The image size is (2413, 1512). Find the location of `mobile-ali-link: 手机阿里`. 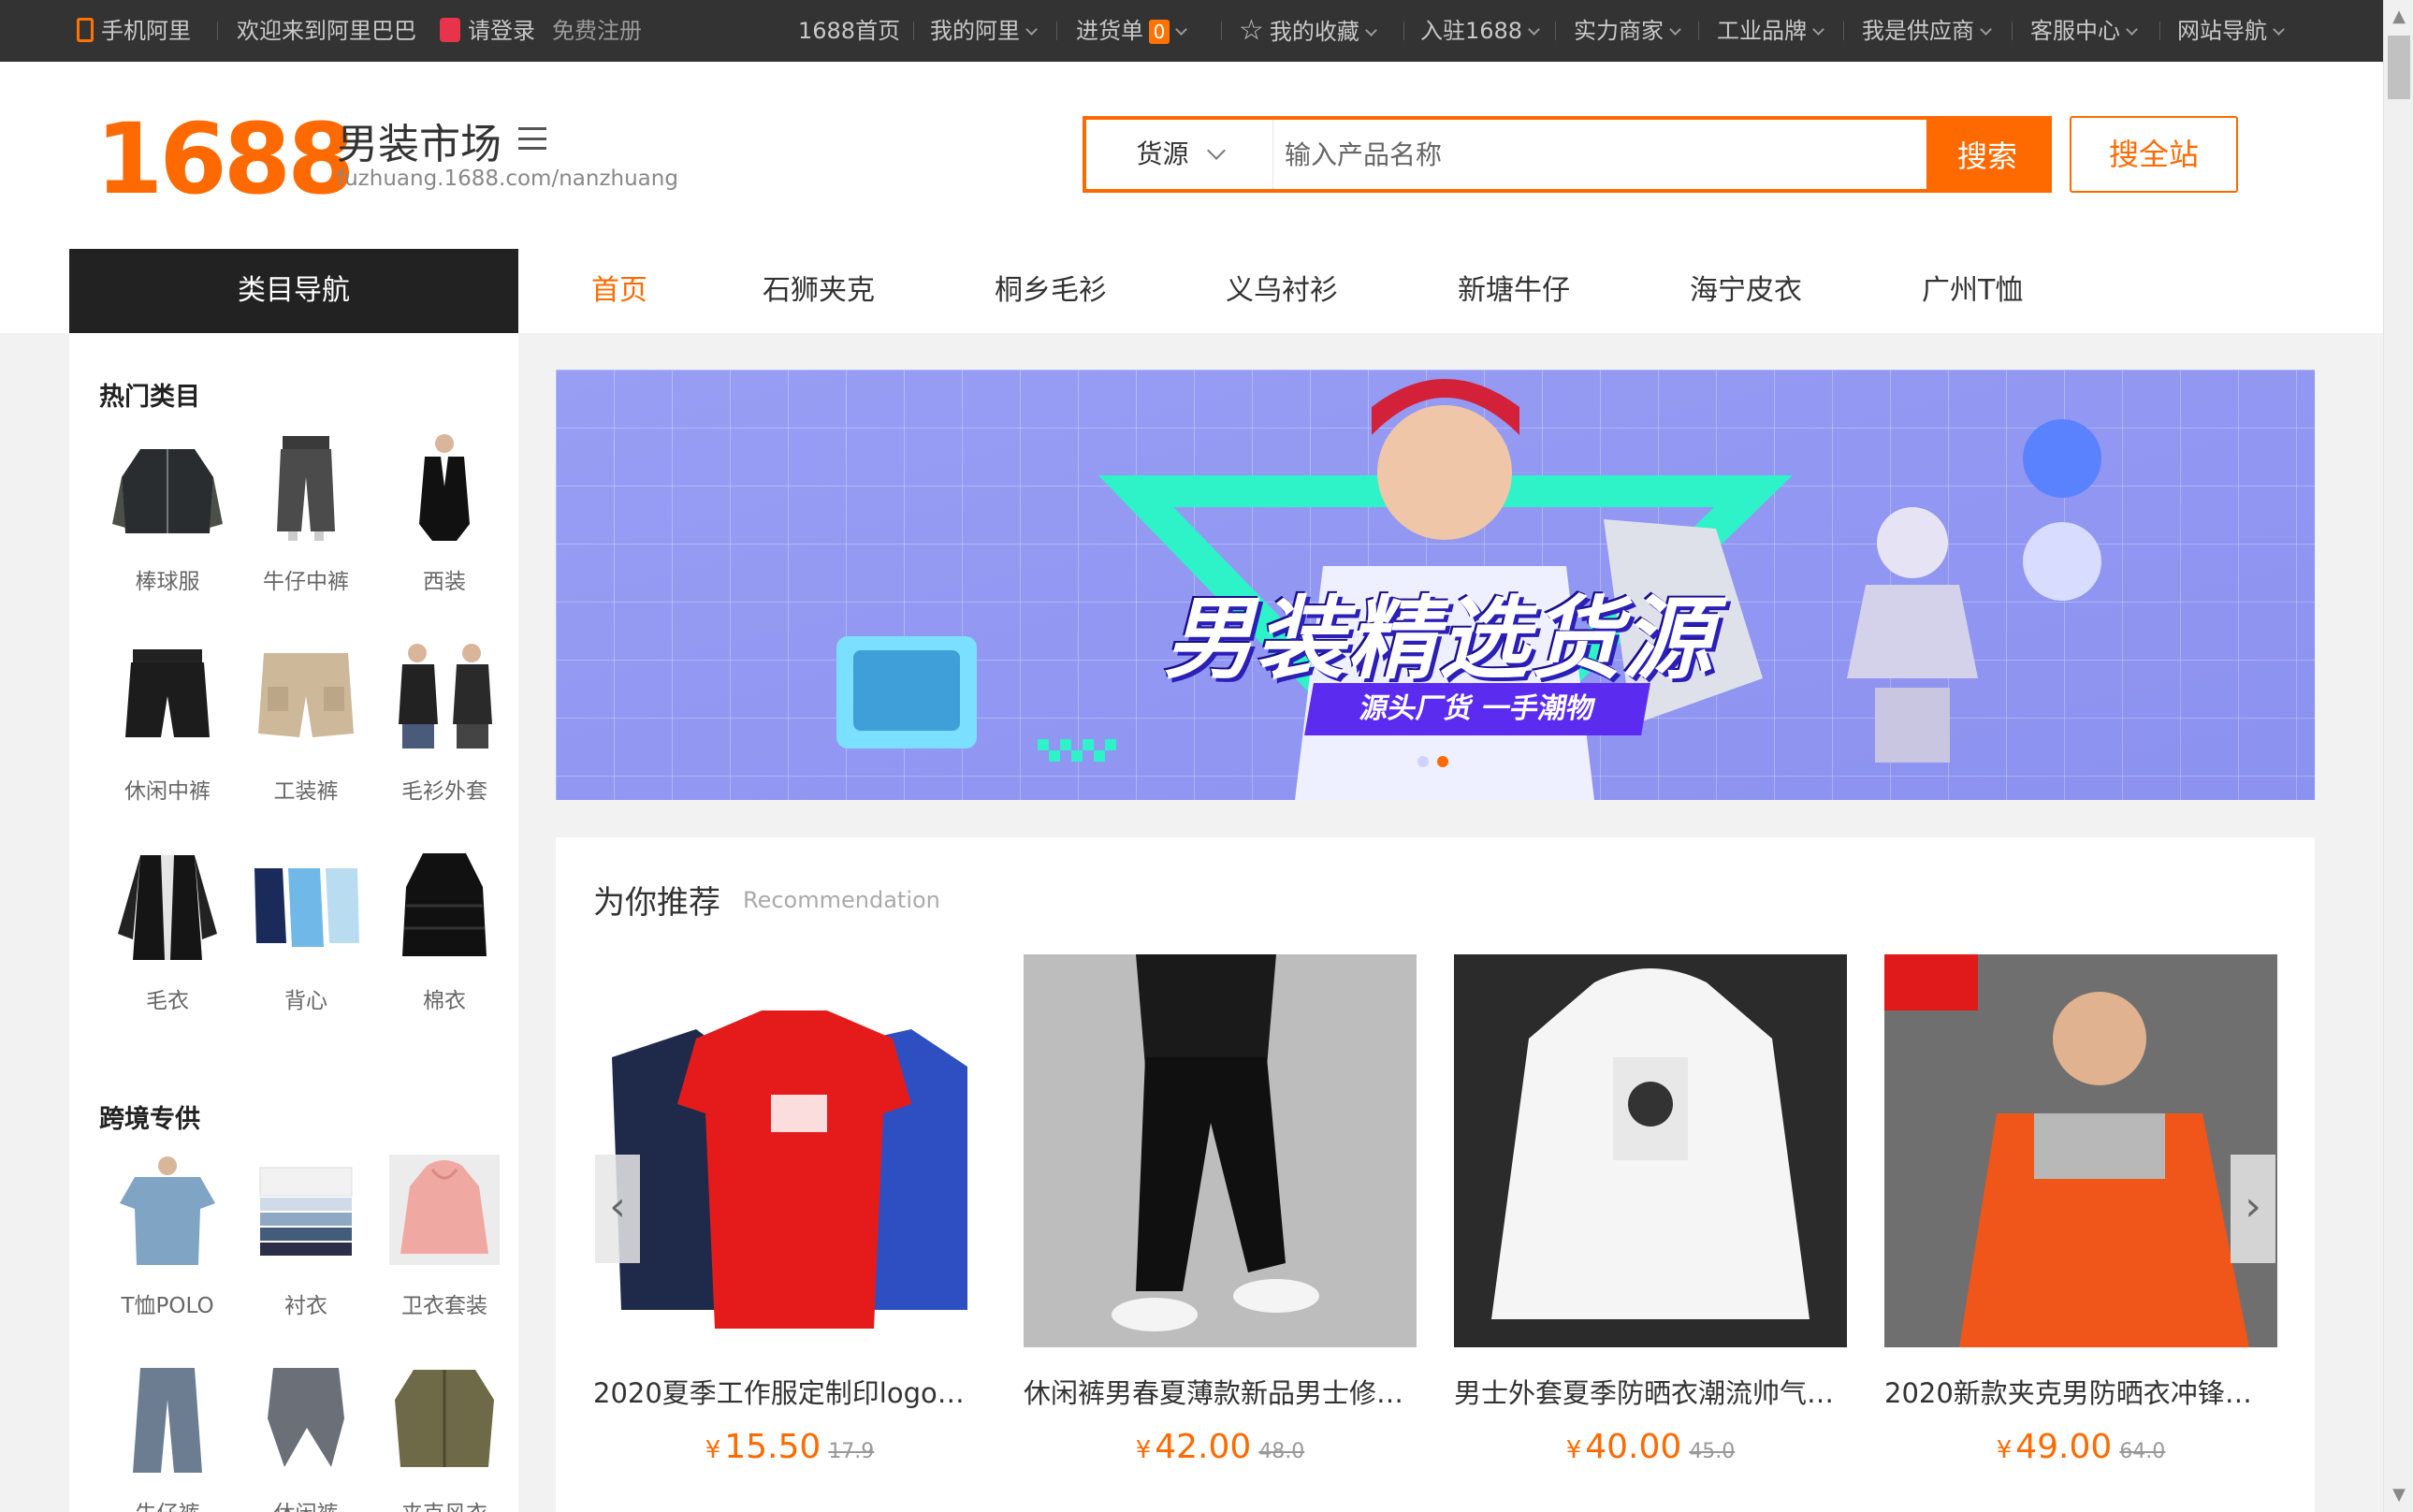

mobile-ali-link: 手机阿里 is located at coordinates (134, 31).